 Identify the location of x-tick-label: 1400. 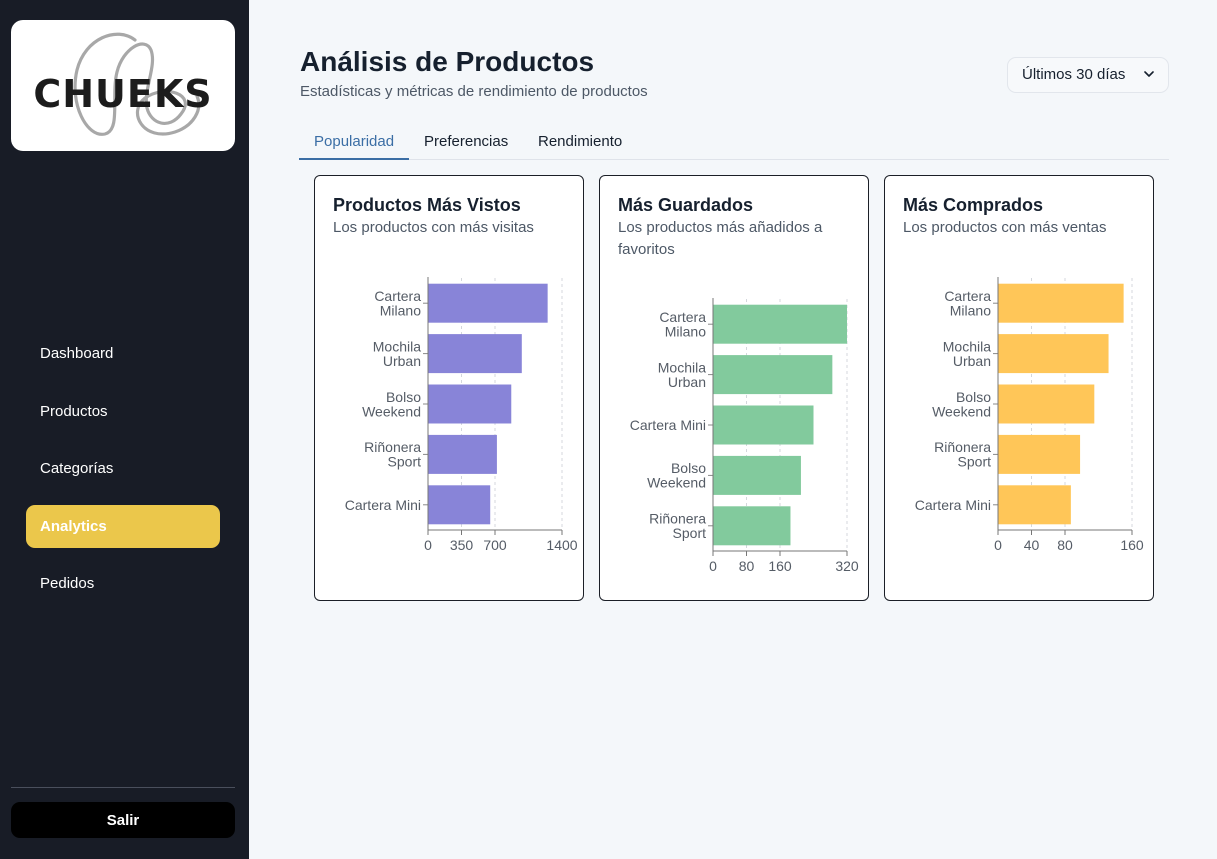
(561, 545).